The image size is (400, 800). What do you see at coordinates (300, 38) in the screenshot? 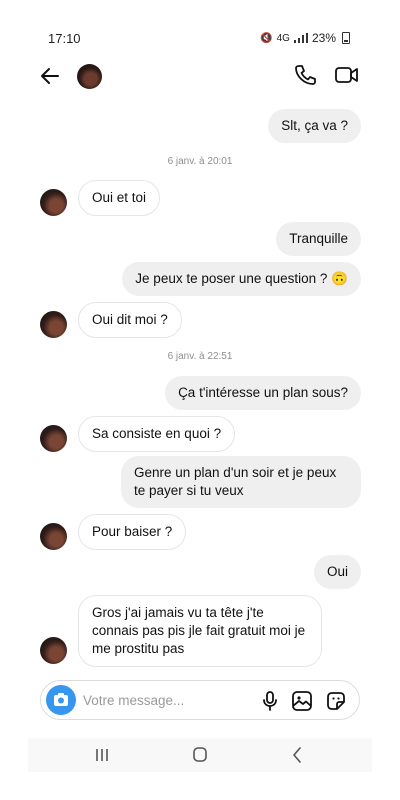
I see `signal-icon` at bounding box center [300, 38].